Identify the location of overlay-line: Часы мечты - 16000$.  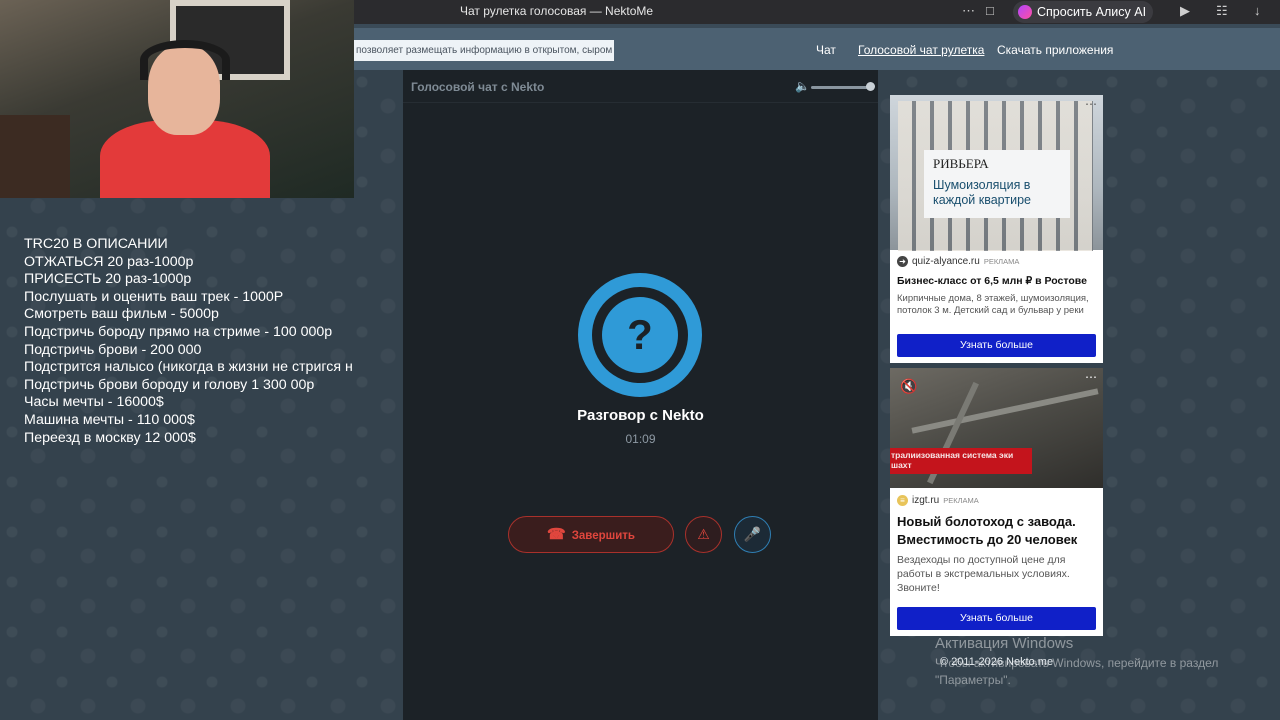
(94, 402).